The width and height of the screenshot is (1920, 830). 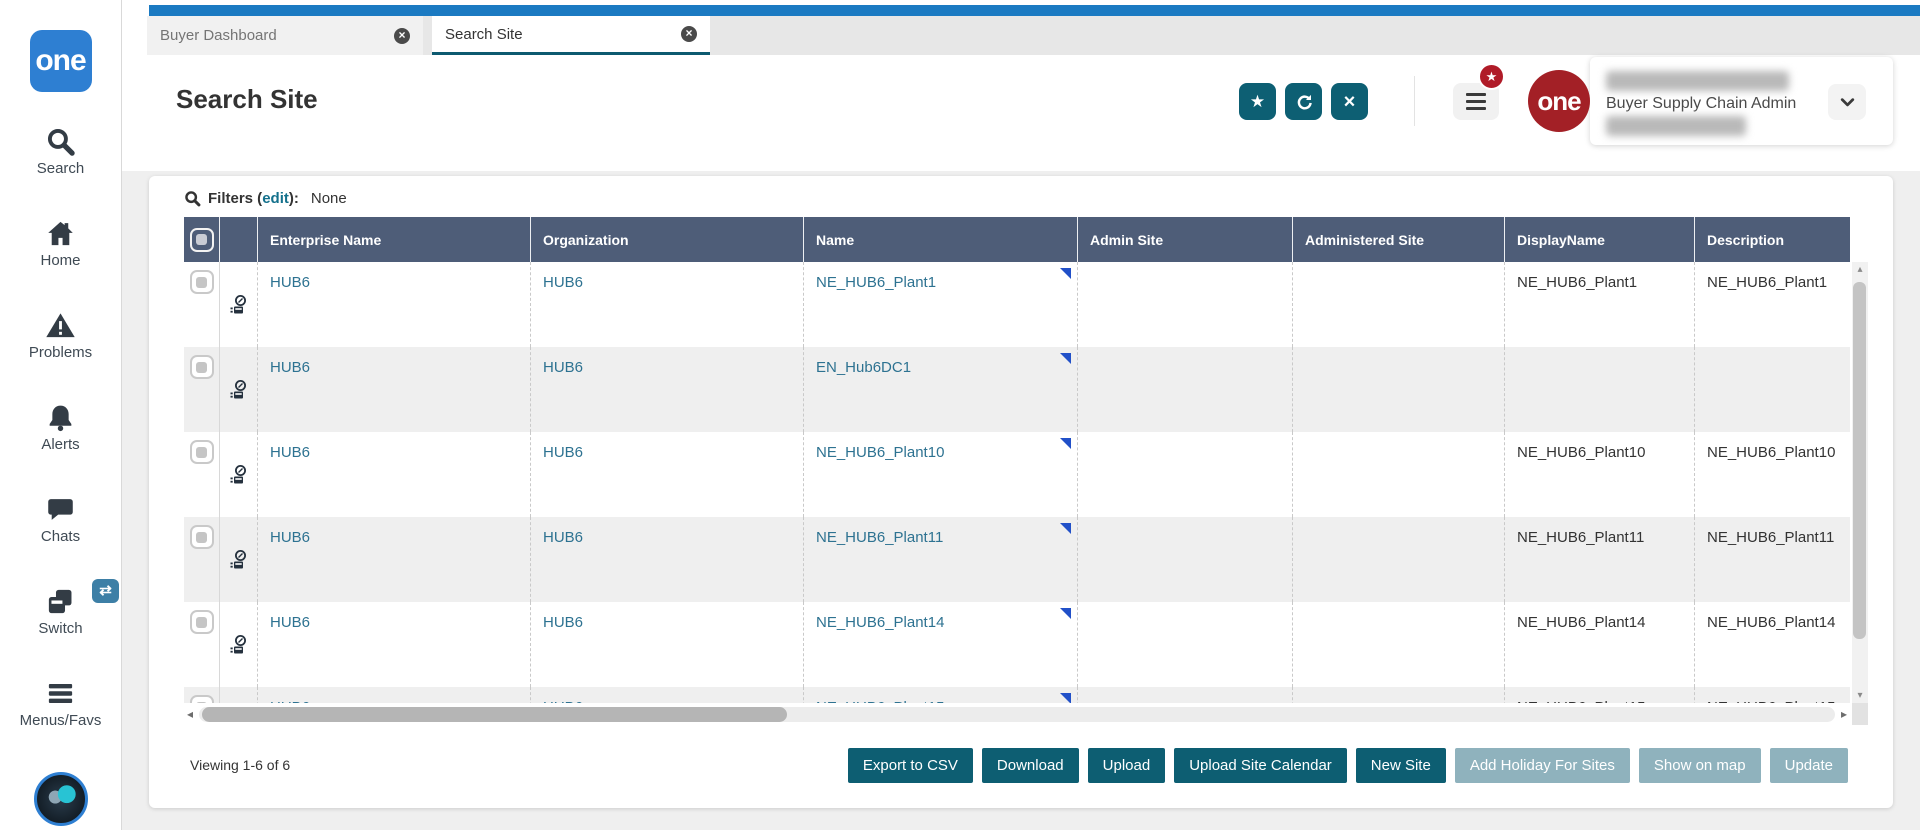 I want to click on new-site-button: New Site, so click(x=1400, y=765).